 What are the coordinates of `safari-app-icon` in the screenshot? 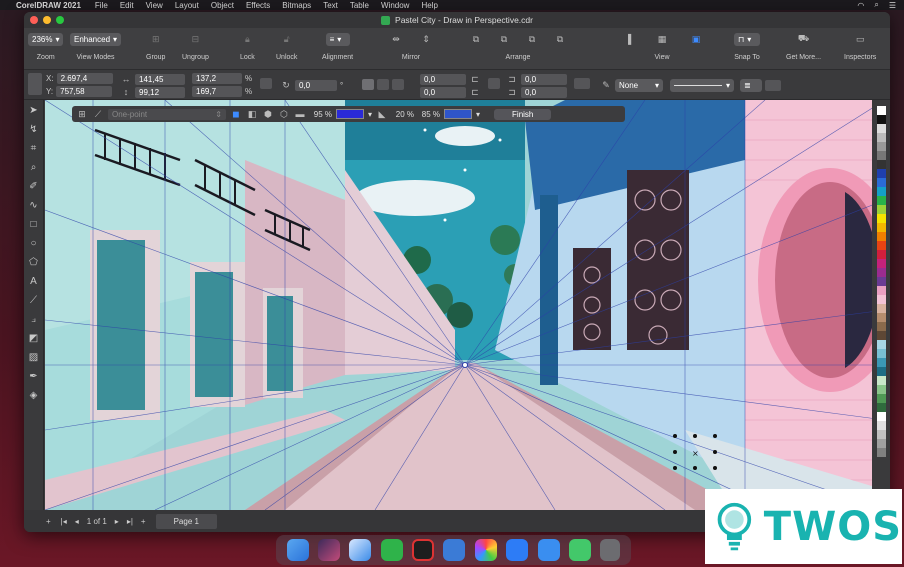 It's located at (360, 550).